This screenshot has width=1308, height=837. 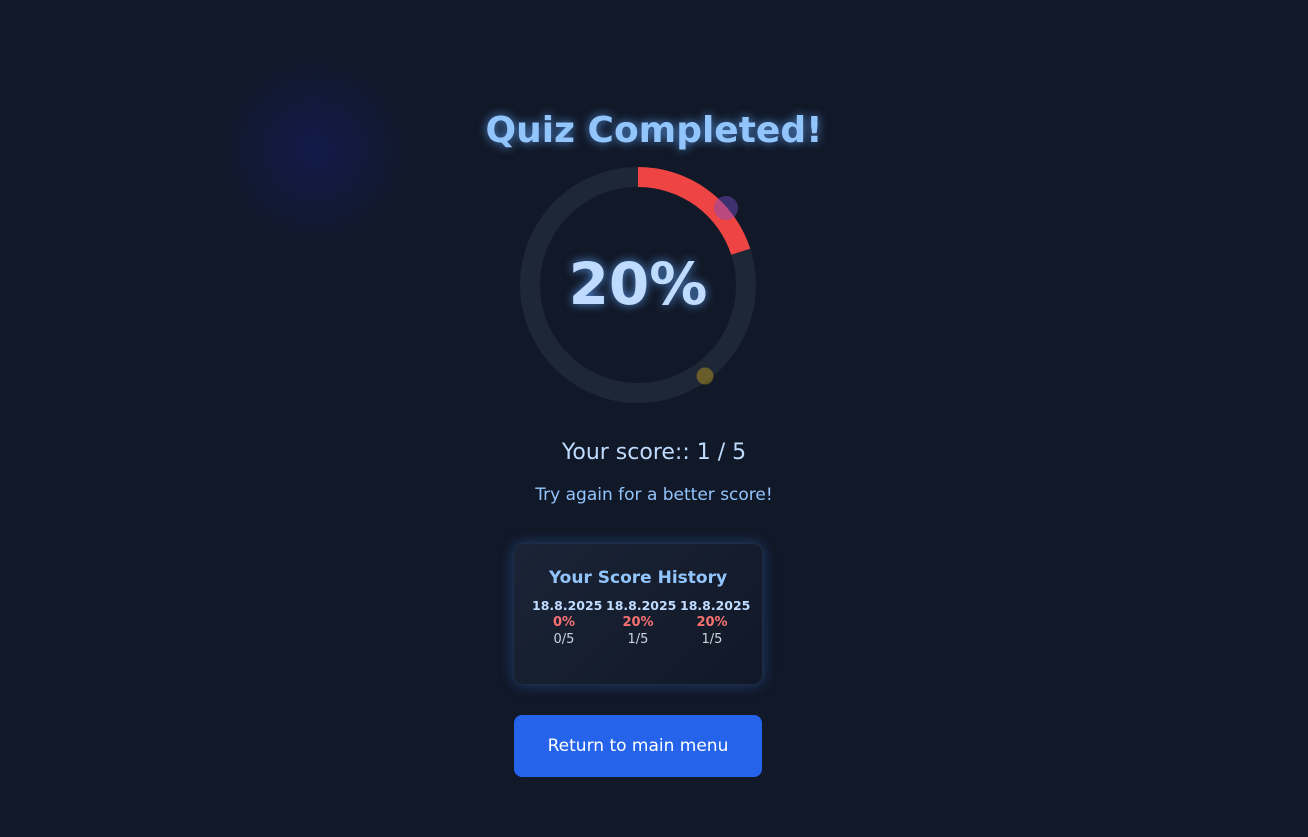 I want to click on history-fraction: 0/5, so click(x=564, y=639).